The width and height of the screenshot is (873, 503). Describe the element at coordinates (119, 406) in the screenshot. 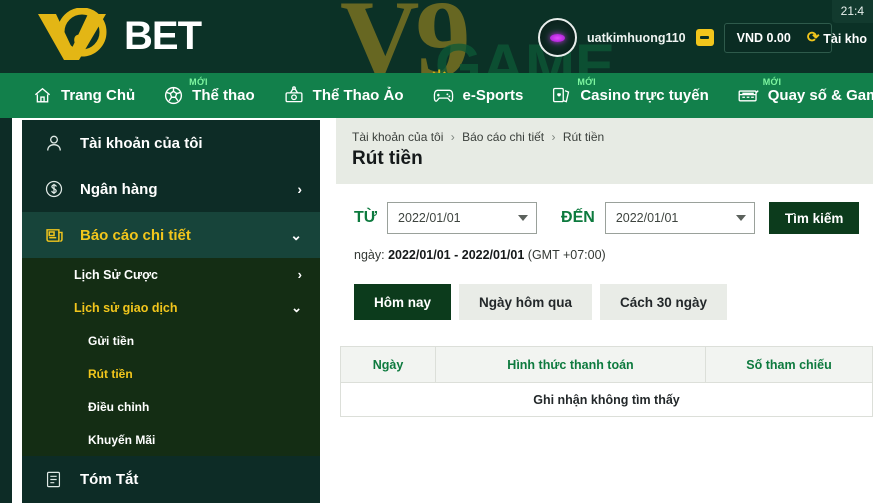

I see `sidebar-subitem-label: Điều chỉnh` at that location.